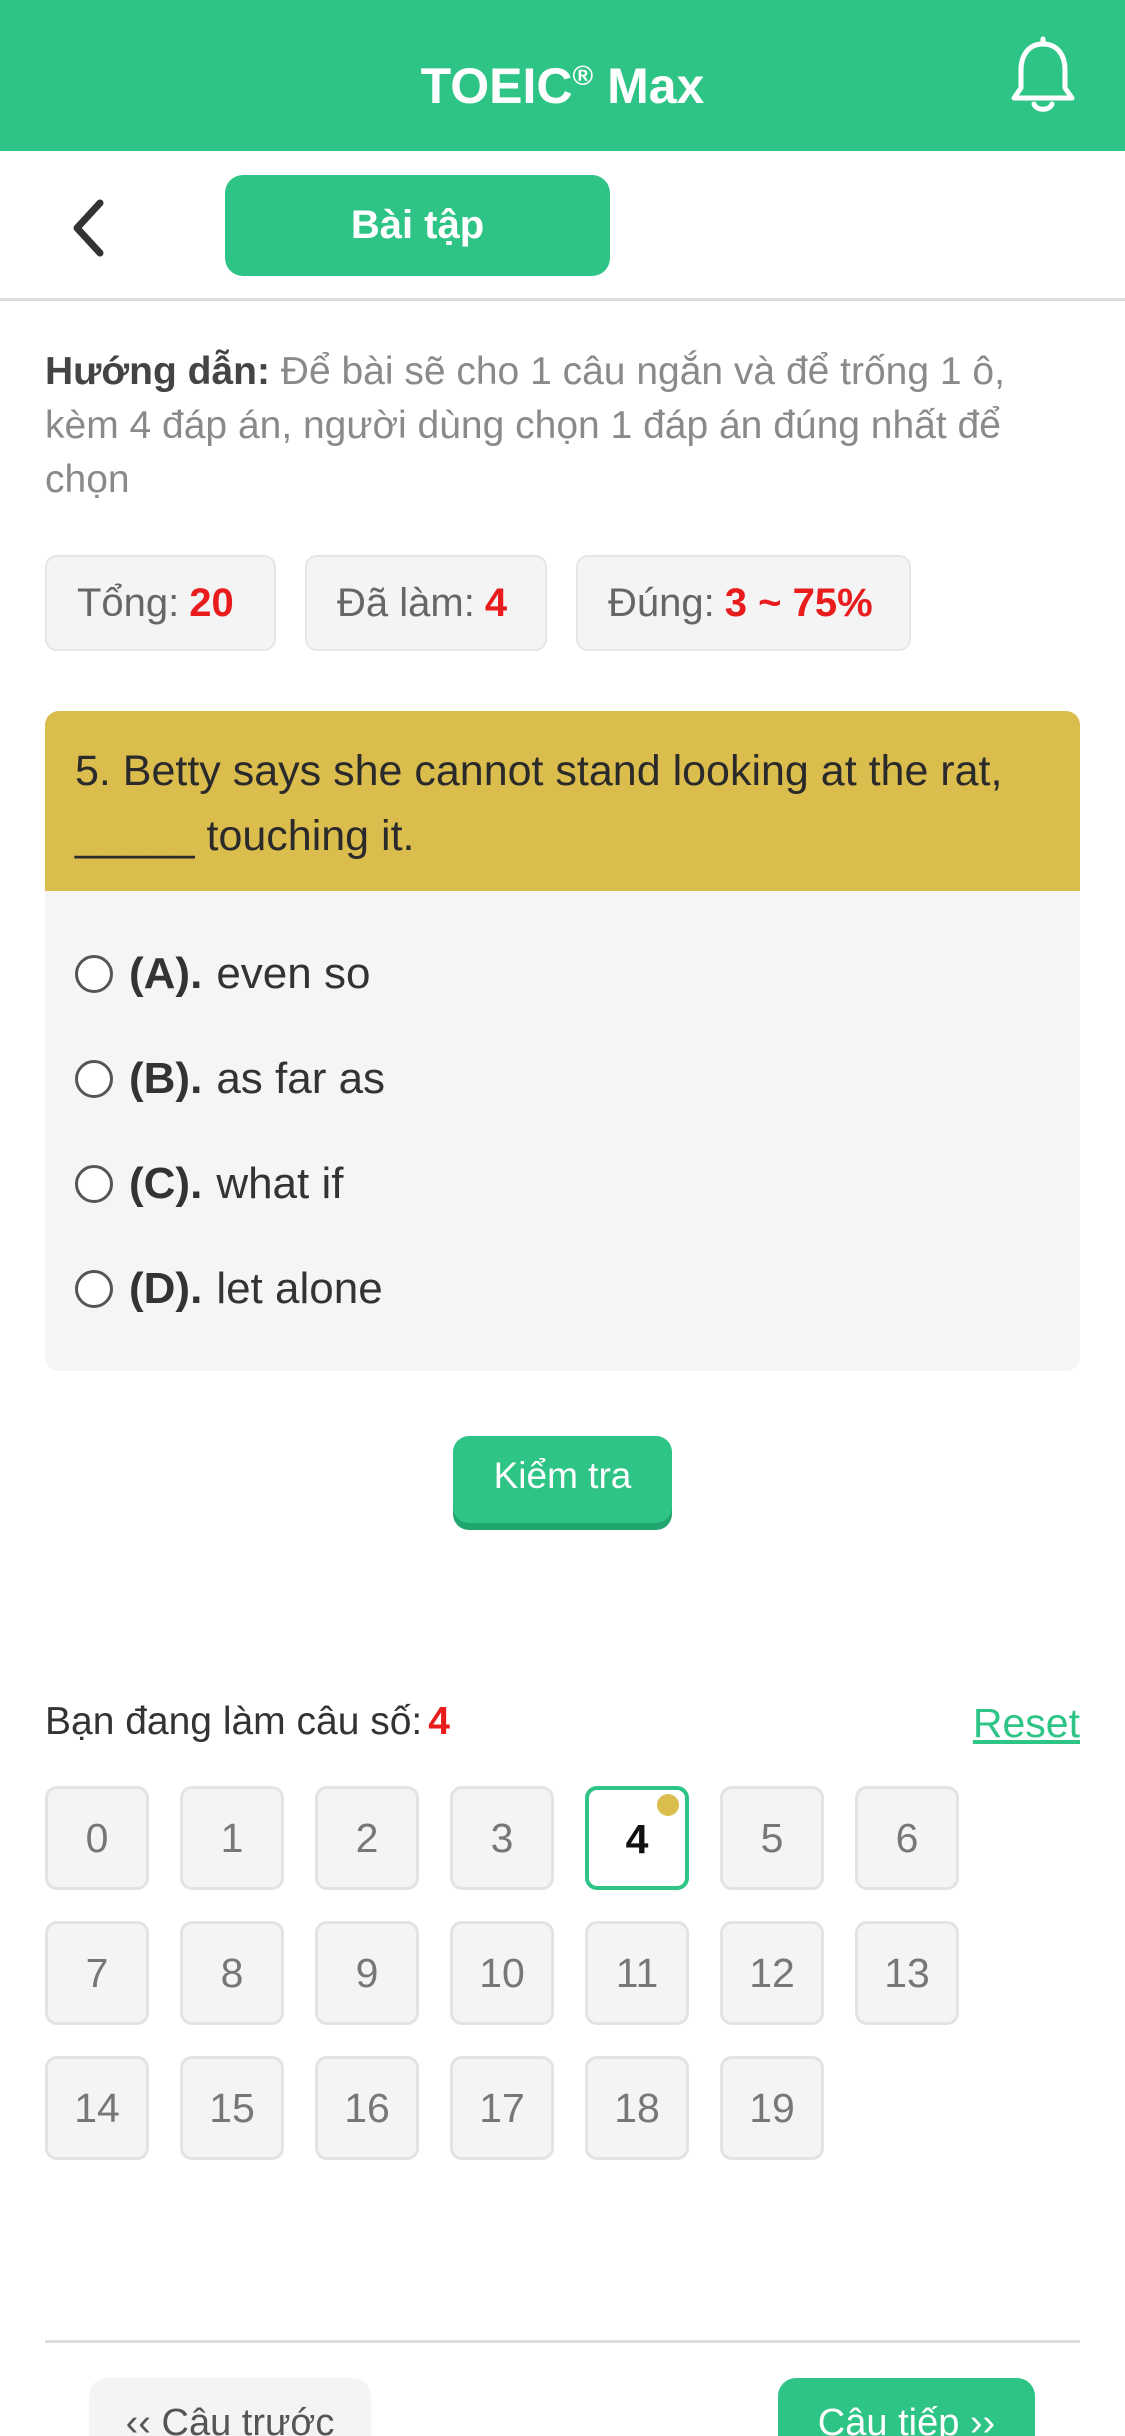  What do you see at coordinates (496, 603) in the screenshot?
I see `stat-done-value: 4` at bounding box center [496, 603].